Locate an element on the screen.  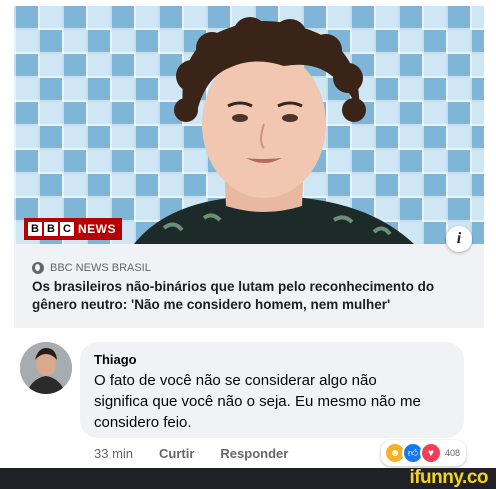
comment-timestamp: 33 min is located at coordinates (113, 453).